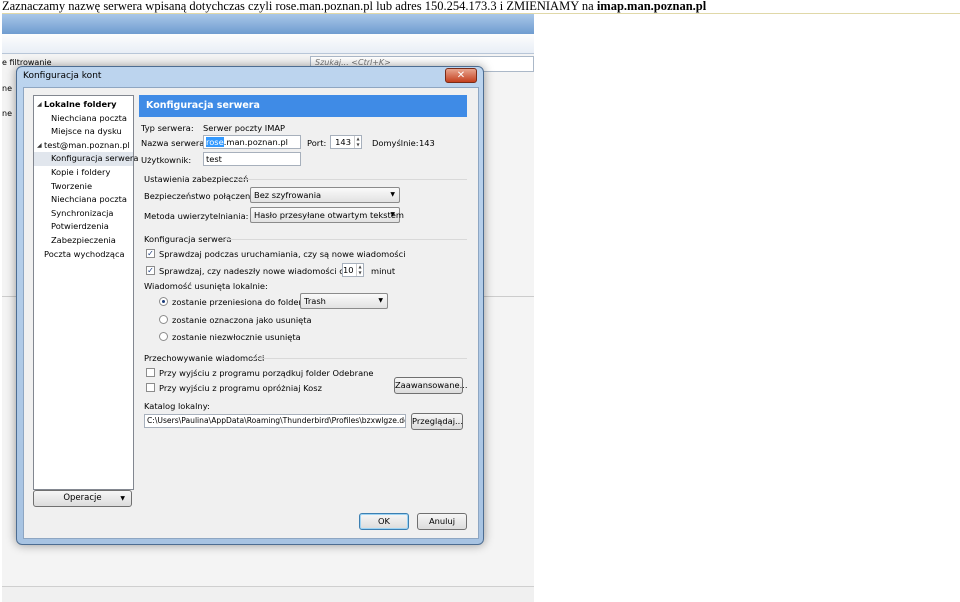 The image size is (960, 602). What do you see at coordinates (317, 143) in the screenshot?
I see `port-label: Port:` at bounding box center [317, 143].